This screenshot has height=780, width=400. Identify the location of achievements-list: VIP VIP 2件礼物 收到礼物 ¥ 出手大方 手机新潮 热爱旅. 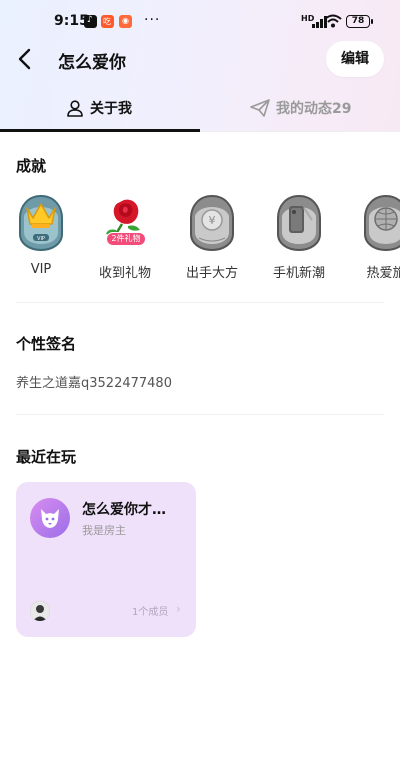
(200, 239).